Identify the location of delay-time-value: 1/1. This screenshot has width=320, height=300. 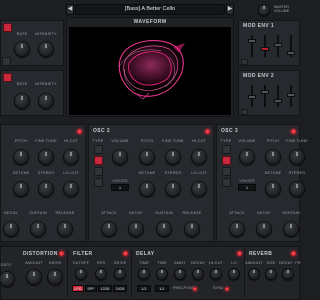
(144, 288).